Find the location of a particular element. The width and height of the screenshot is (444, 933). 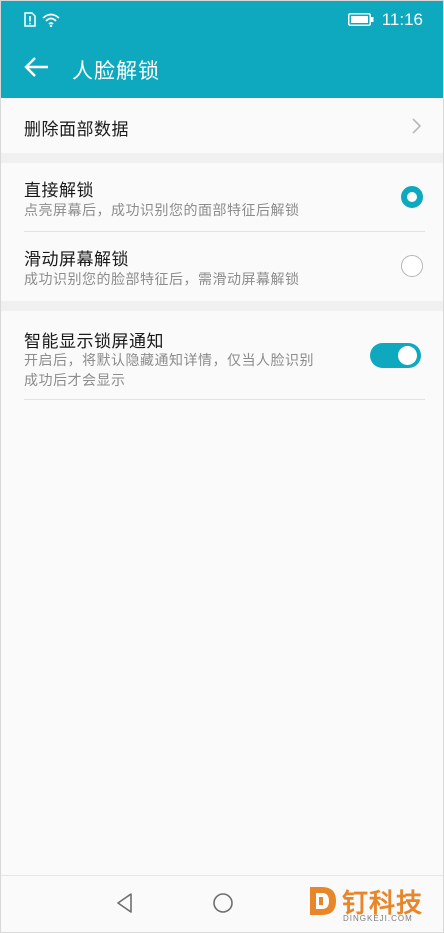

delete-face-data-label: 删除面部数据 is located at coordinates (76, 130).